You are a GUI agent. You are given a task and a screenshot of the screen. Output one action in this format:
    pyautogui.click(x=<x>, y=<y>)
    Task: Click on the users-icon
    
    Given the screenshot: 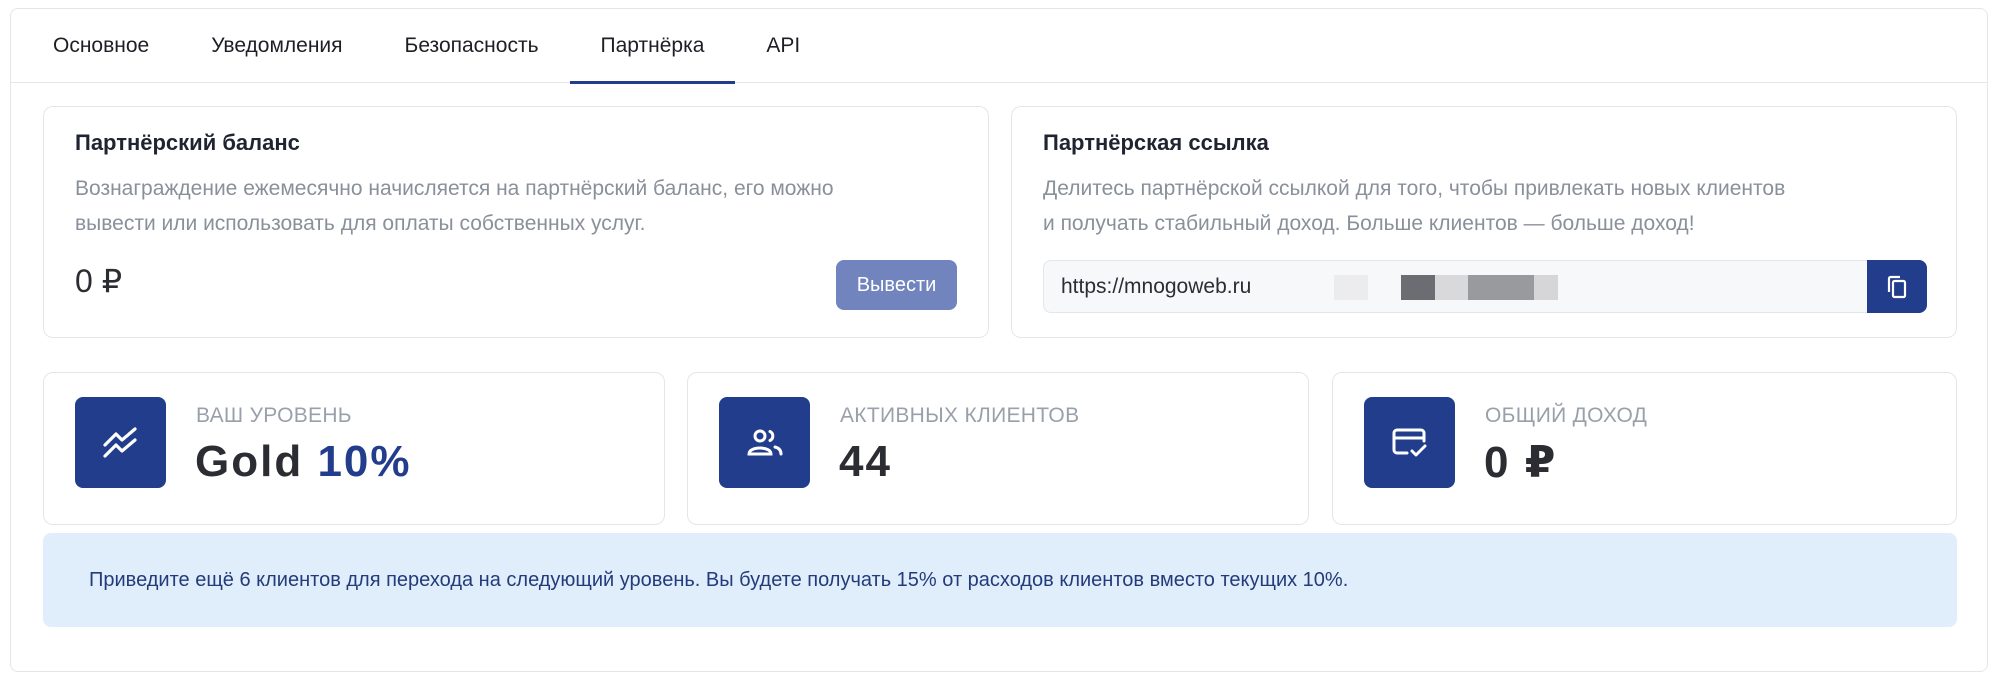 What is the action you would take?
    pyautogui.click(x=764, y=442)
    